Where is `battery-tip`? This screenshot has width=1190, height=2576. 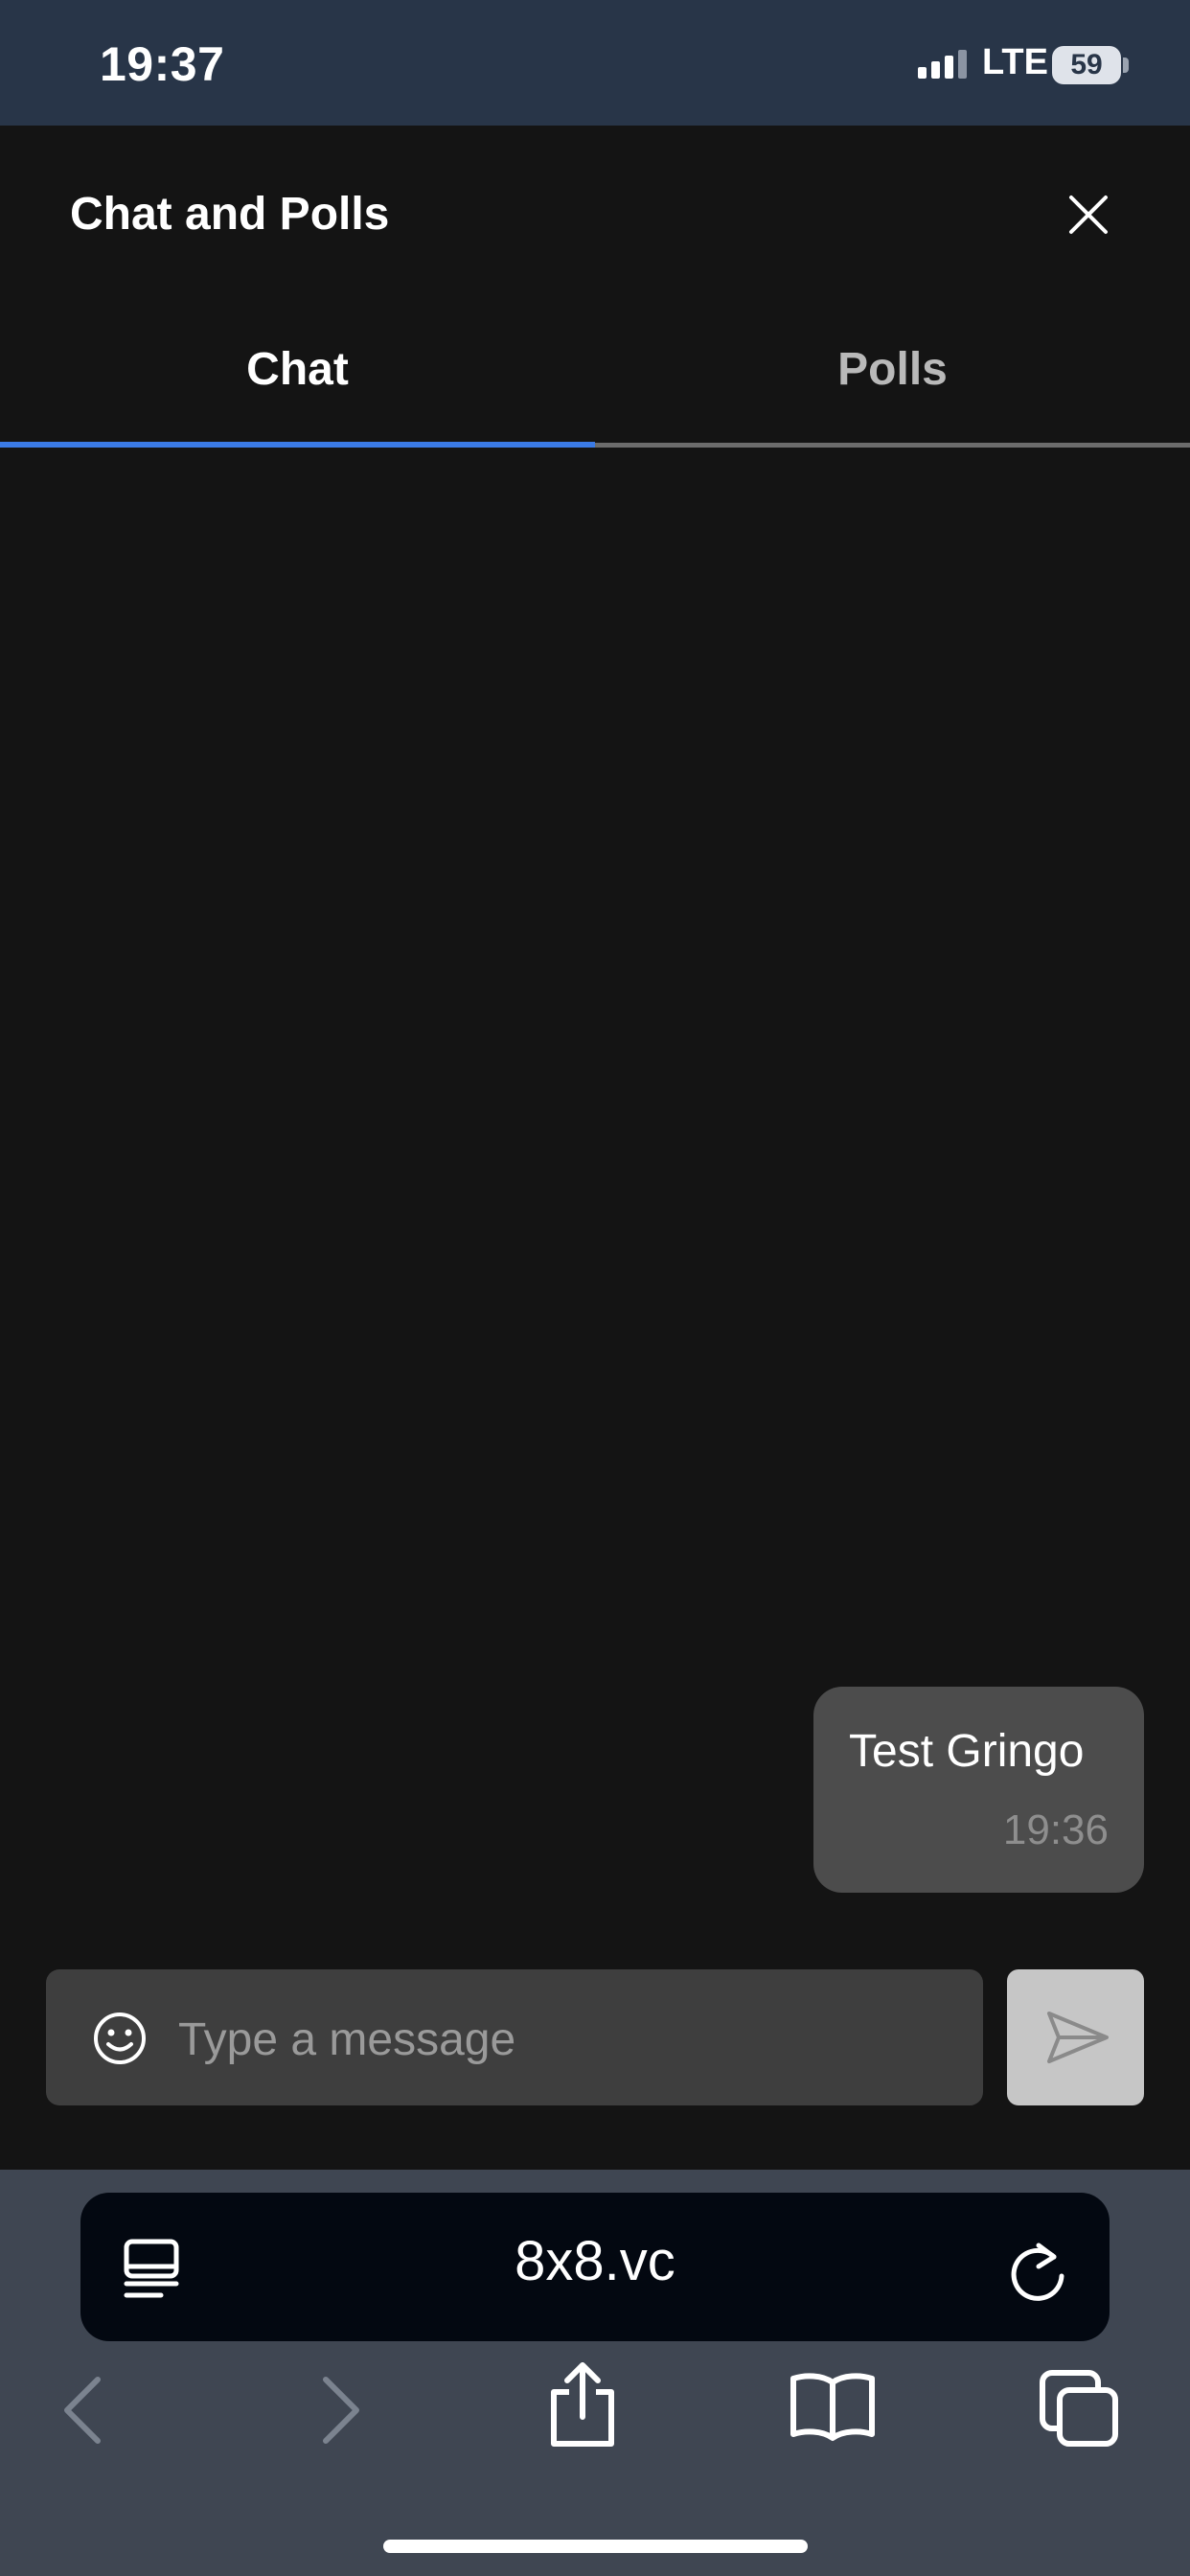 battery-tip is located at coordinates (1126, 65).